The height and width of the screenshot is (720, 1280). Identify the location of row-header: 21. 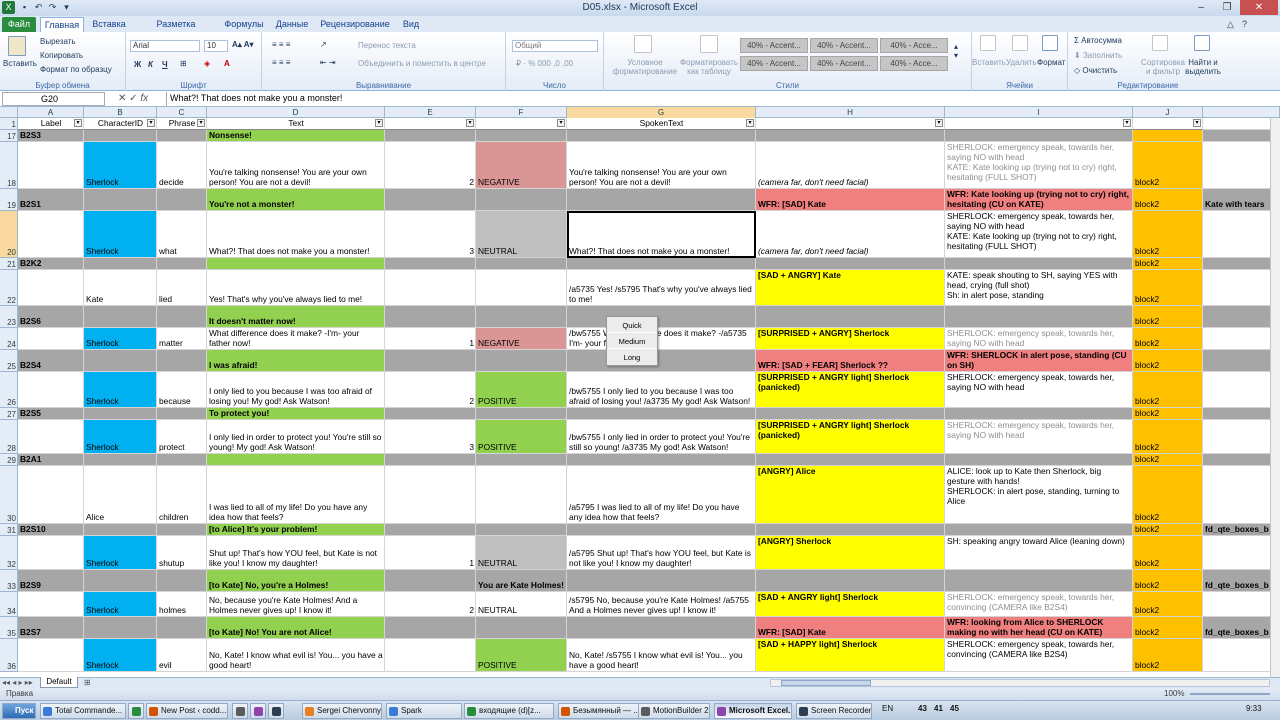
(9, 264).